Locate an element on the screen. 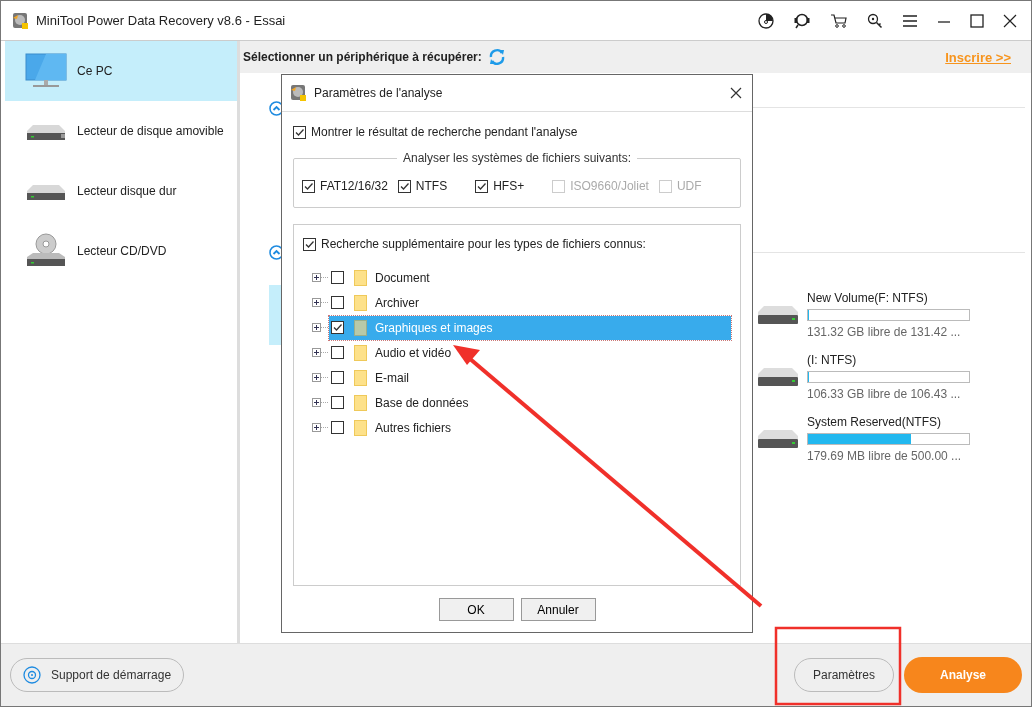  partition-name: System Reserved(NTFS) is located at coordinates (875, 422).